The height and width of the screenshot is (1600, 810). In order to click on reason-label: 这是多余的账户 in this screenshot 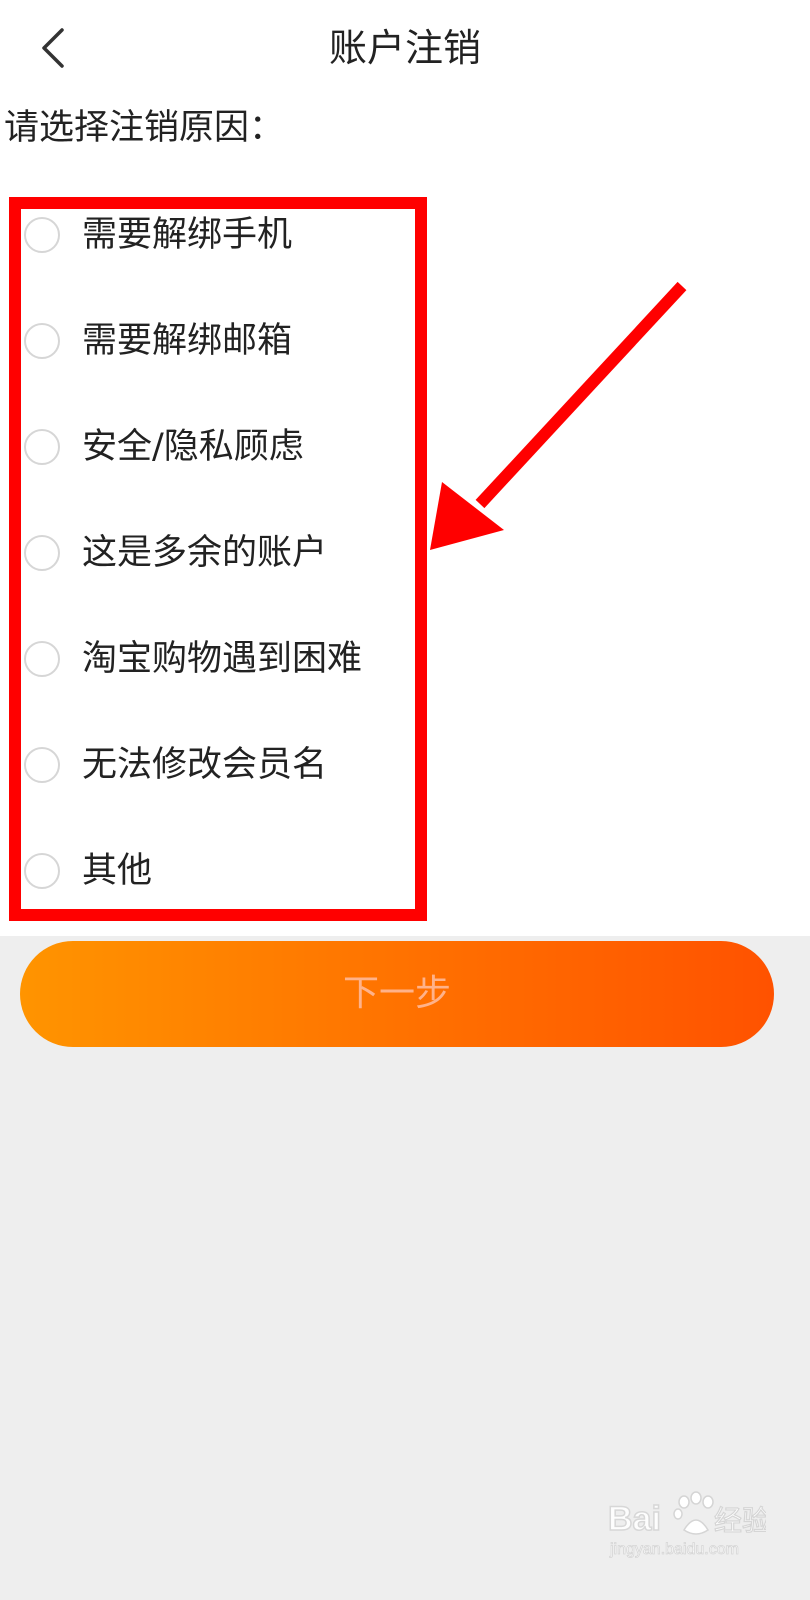, I will do `click(205, 553)`.